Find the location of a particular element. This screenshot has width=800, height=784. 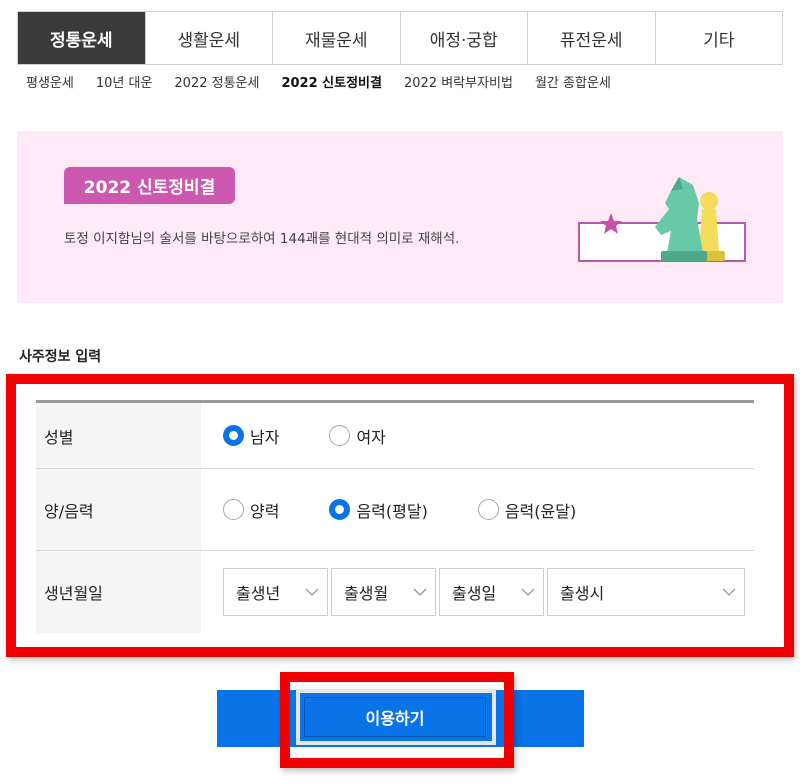

radio-label: 음력(평달) is located at coordinates (392, 511).